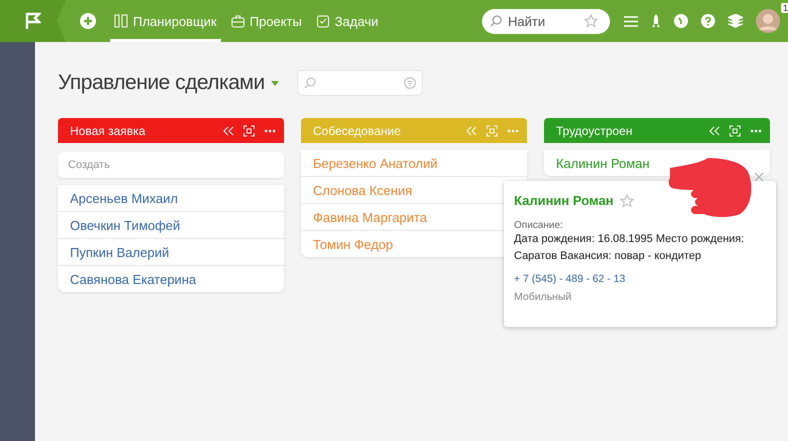 The width and height of the screenshot is (788, 441). I want to click on layers-icon, so click(735, 21).